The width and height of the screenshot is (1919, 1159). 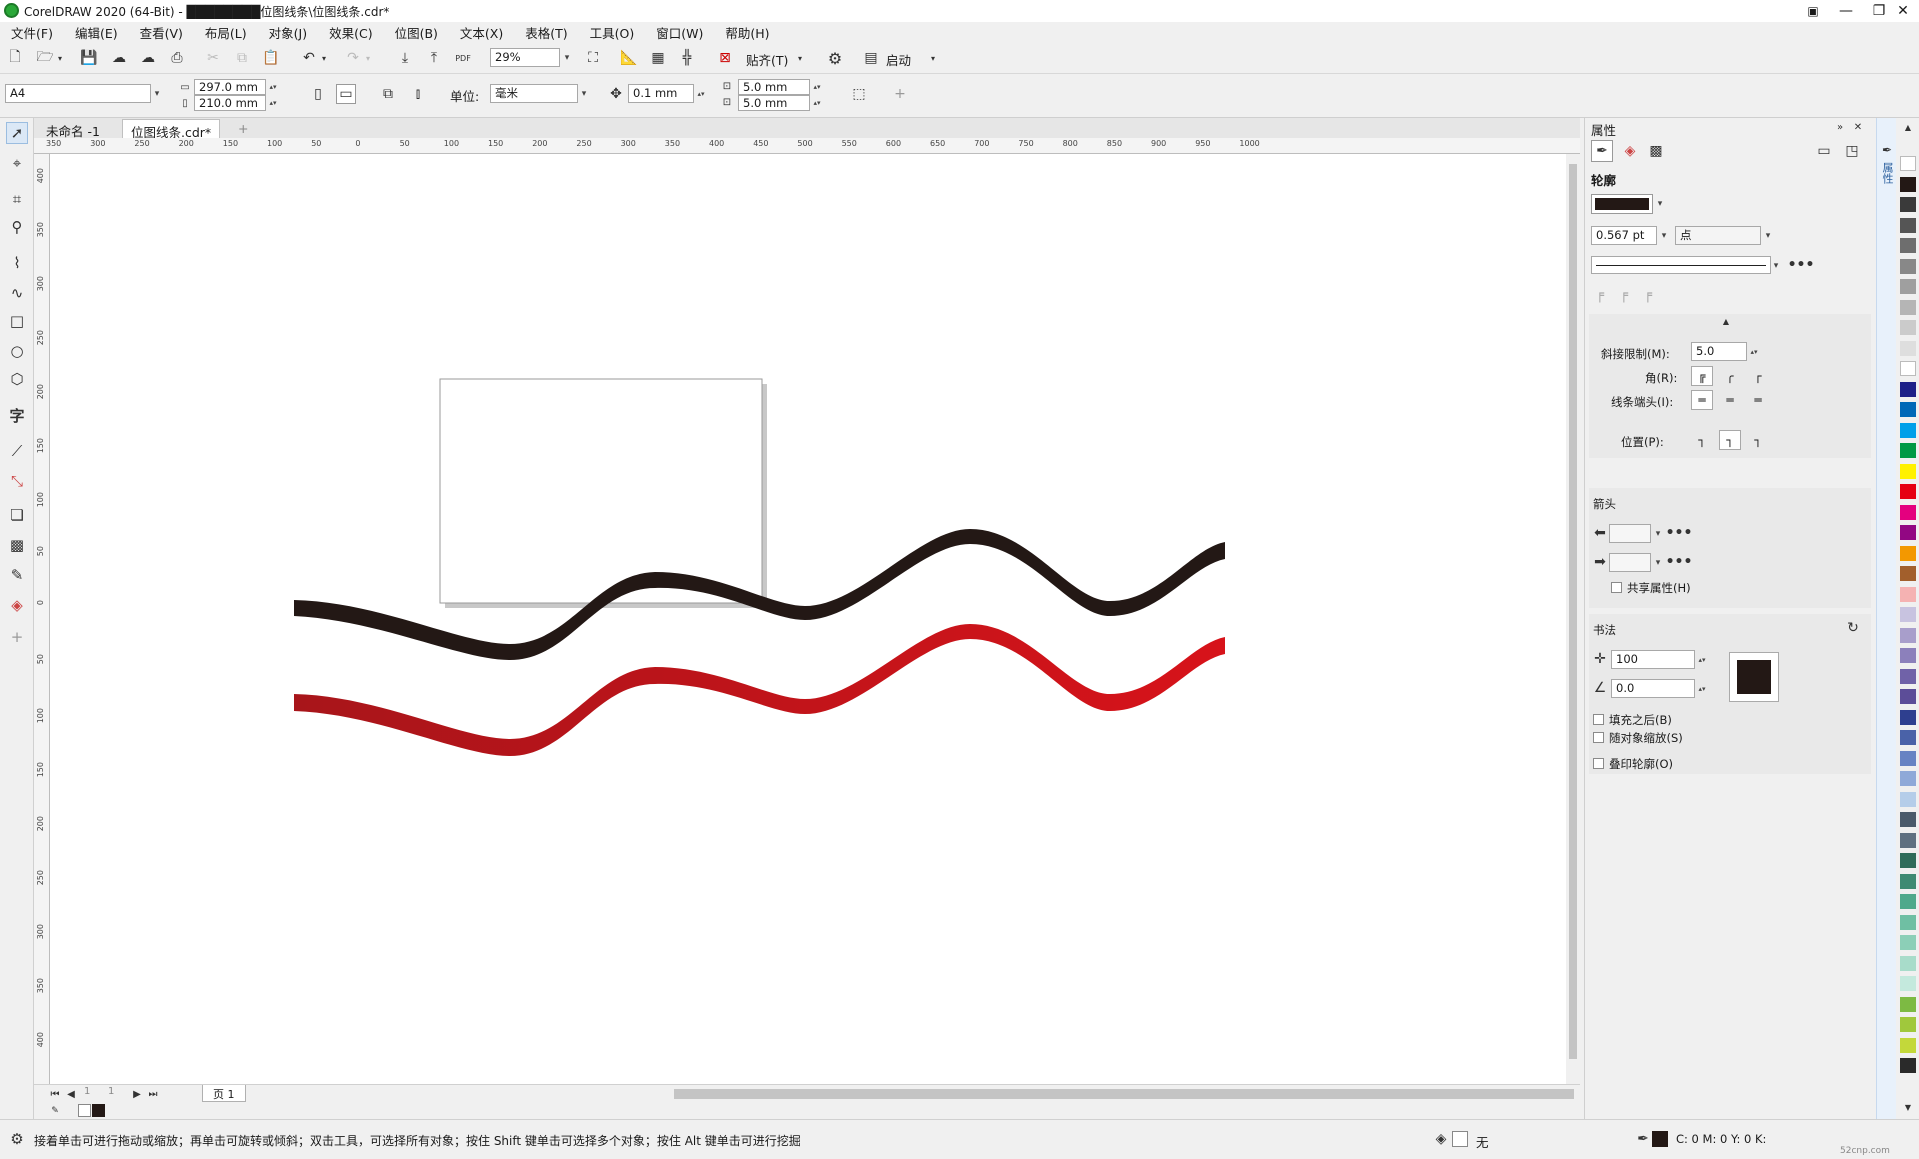 What do you see at coordinates (71, 1094) in the screenshot?
I see `prev-page-icon: ◀` at bounding box center [71, 1094].